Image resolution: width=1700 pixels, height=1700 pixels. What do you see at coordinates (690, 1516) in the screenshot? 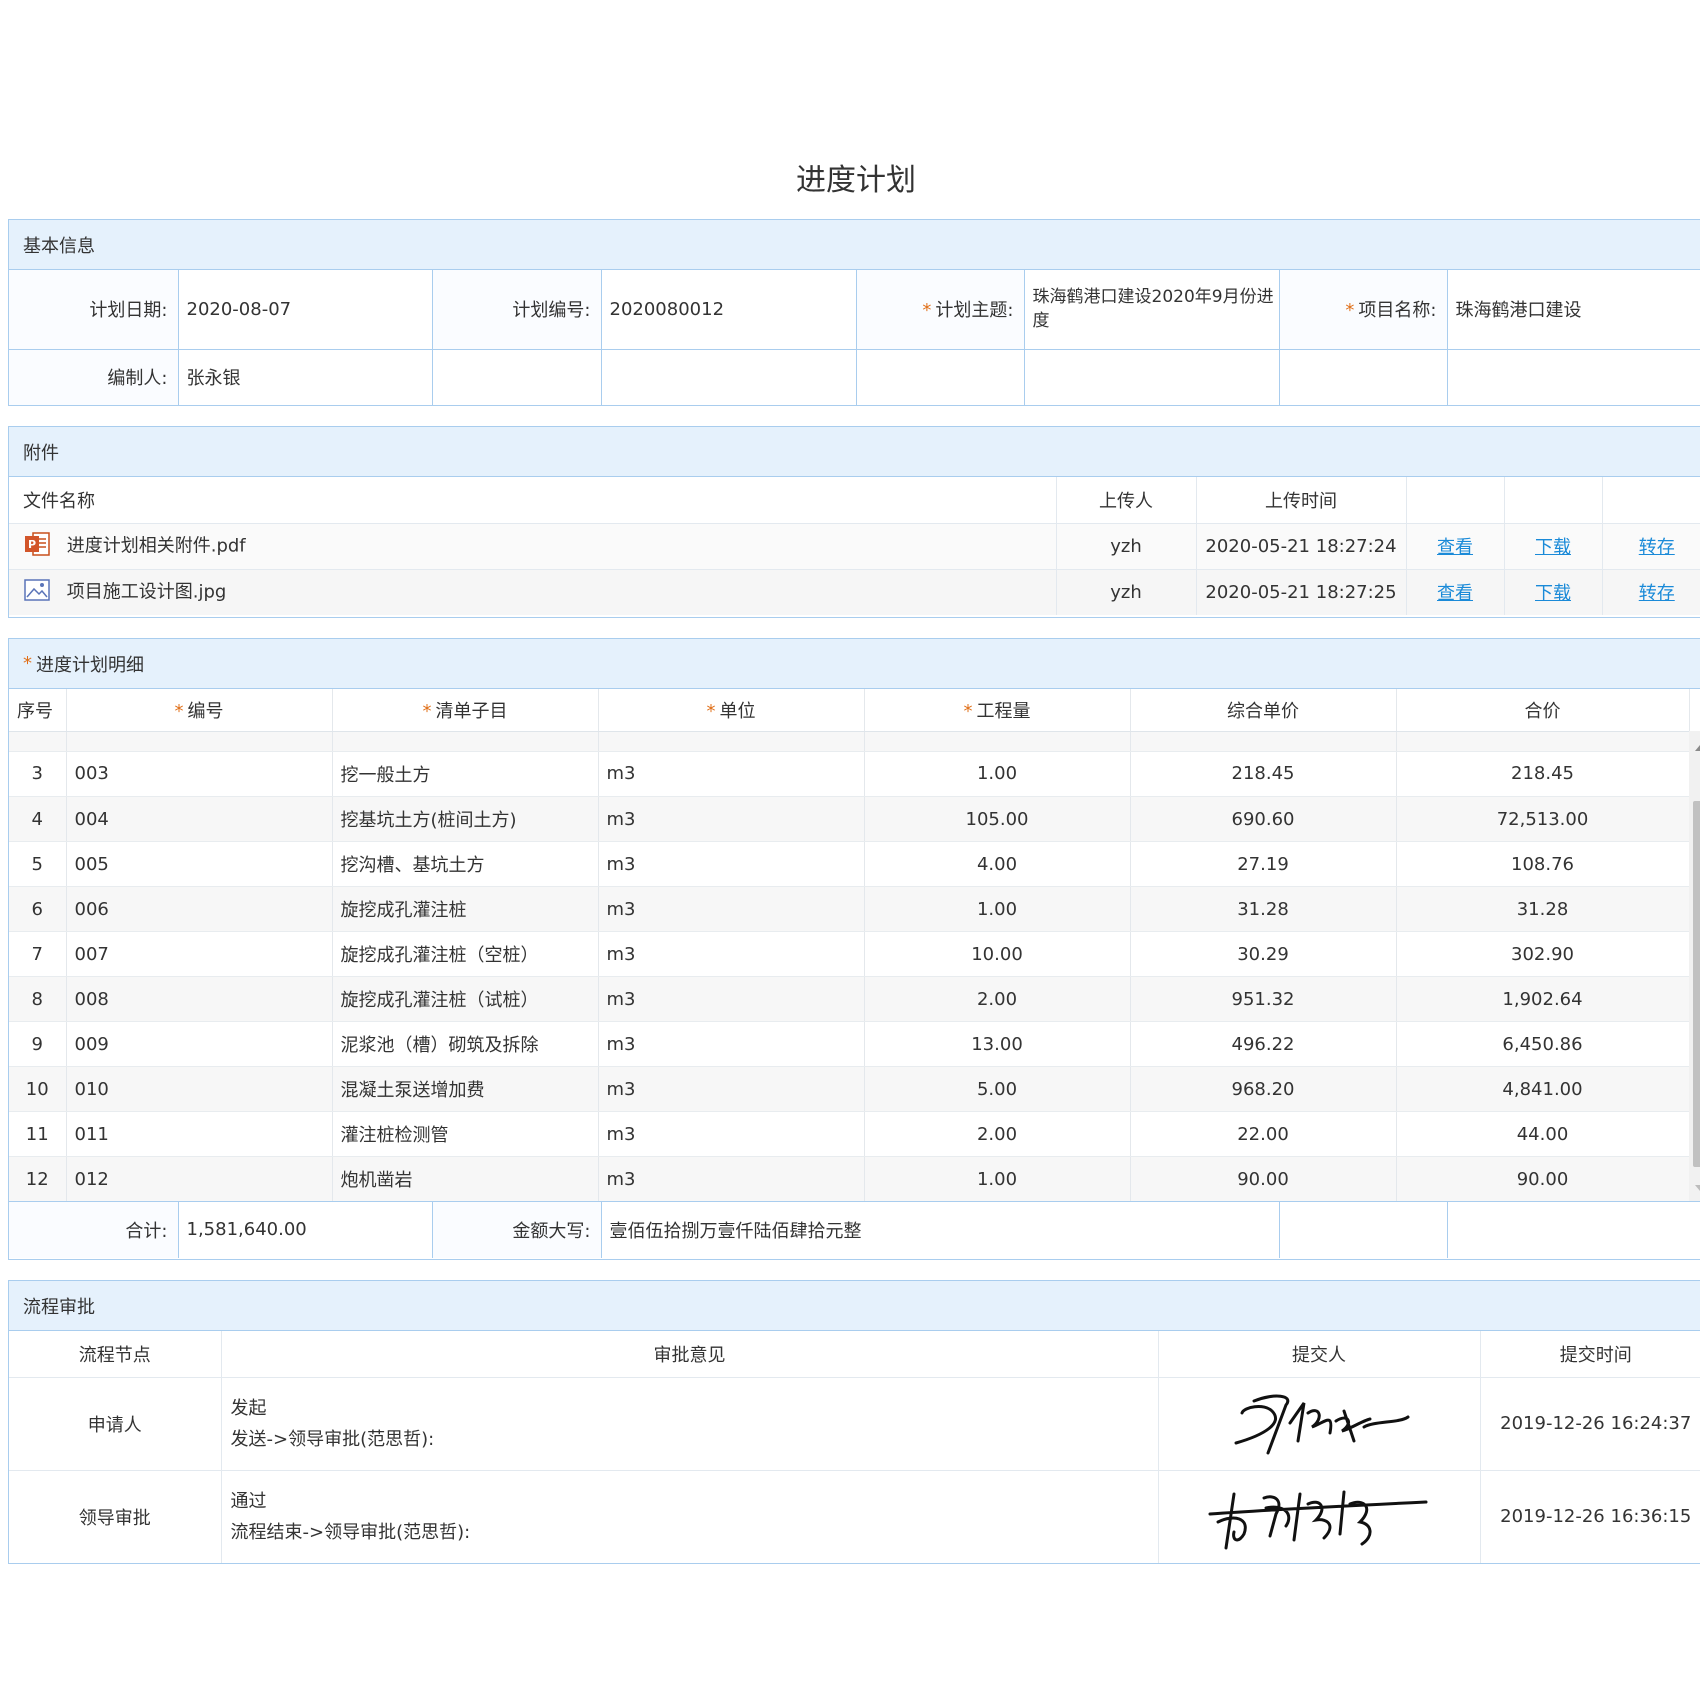
I see `approval-opinion: 通过 流程结束->领导审批(范思哲):` at bounding box center [690, 1516].